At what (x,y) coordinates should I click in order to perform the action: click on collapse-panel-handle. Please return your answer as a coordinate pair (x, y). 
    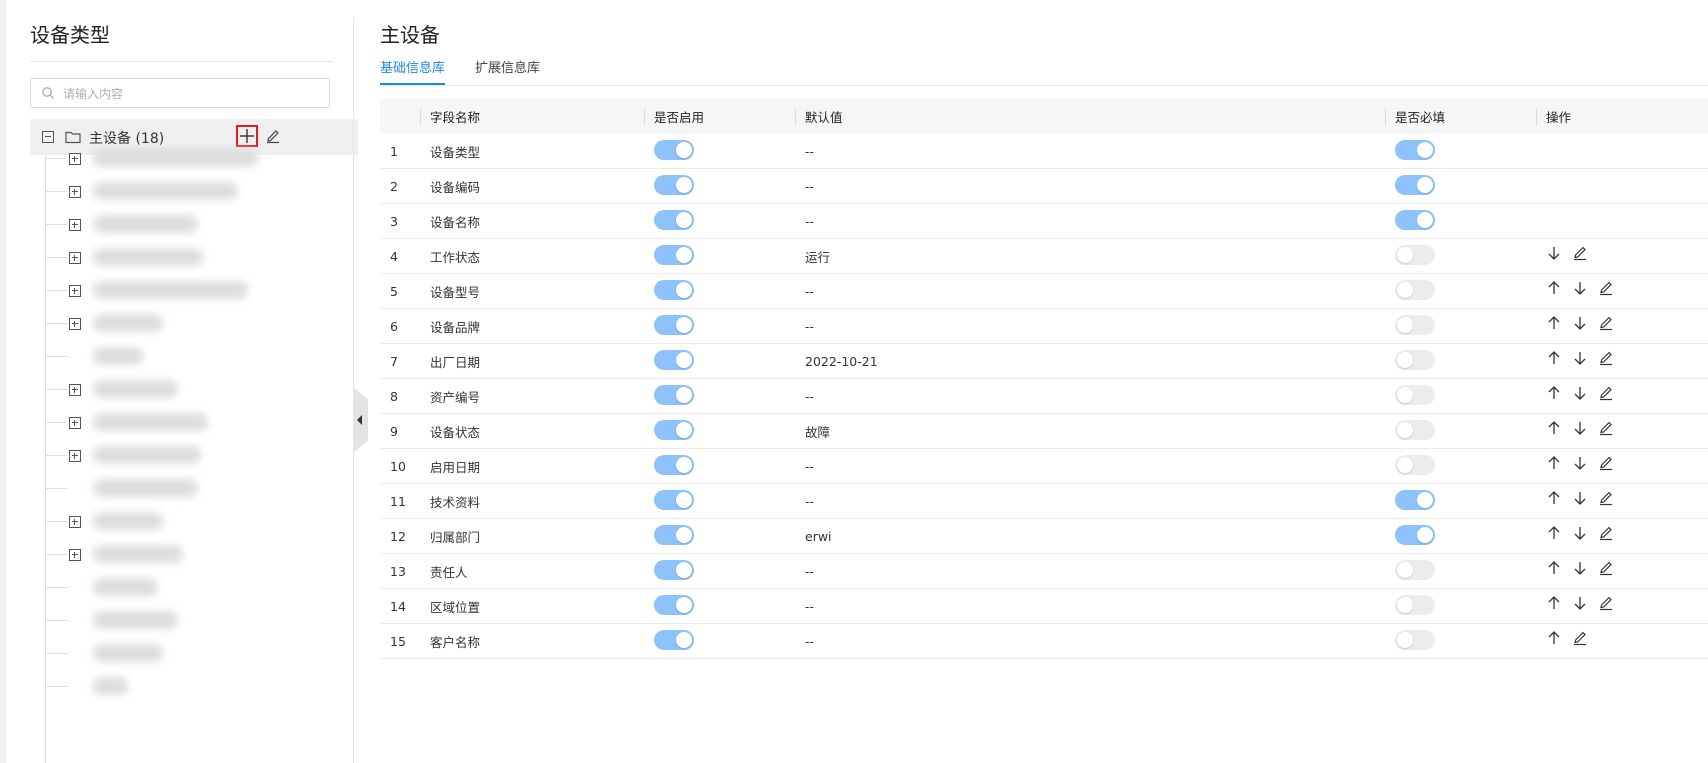
    Looking at the image, I should click on (361, 420).